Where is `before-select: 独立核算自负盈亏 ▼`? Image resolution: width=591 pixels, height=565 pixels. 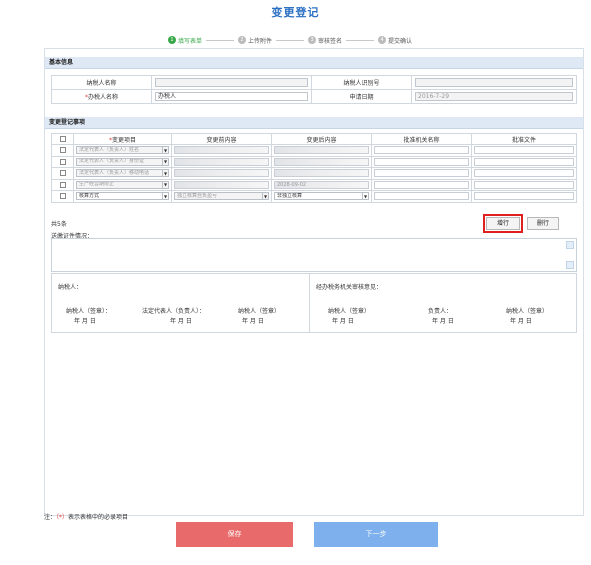 before-select: 独立核算自负盈亏 ▼ is located at coordinates (221, 196).